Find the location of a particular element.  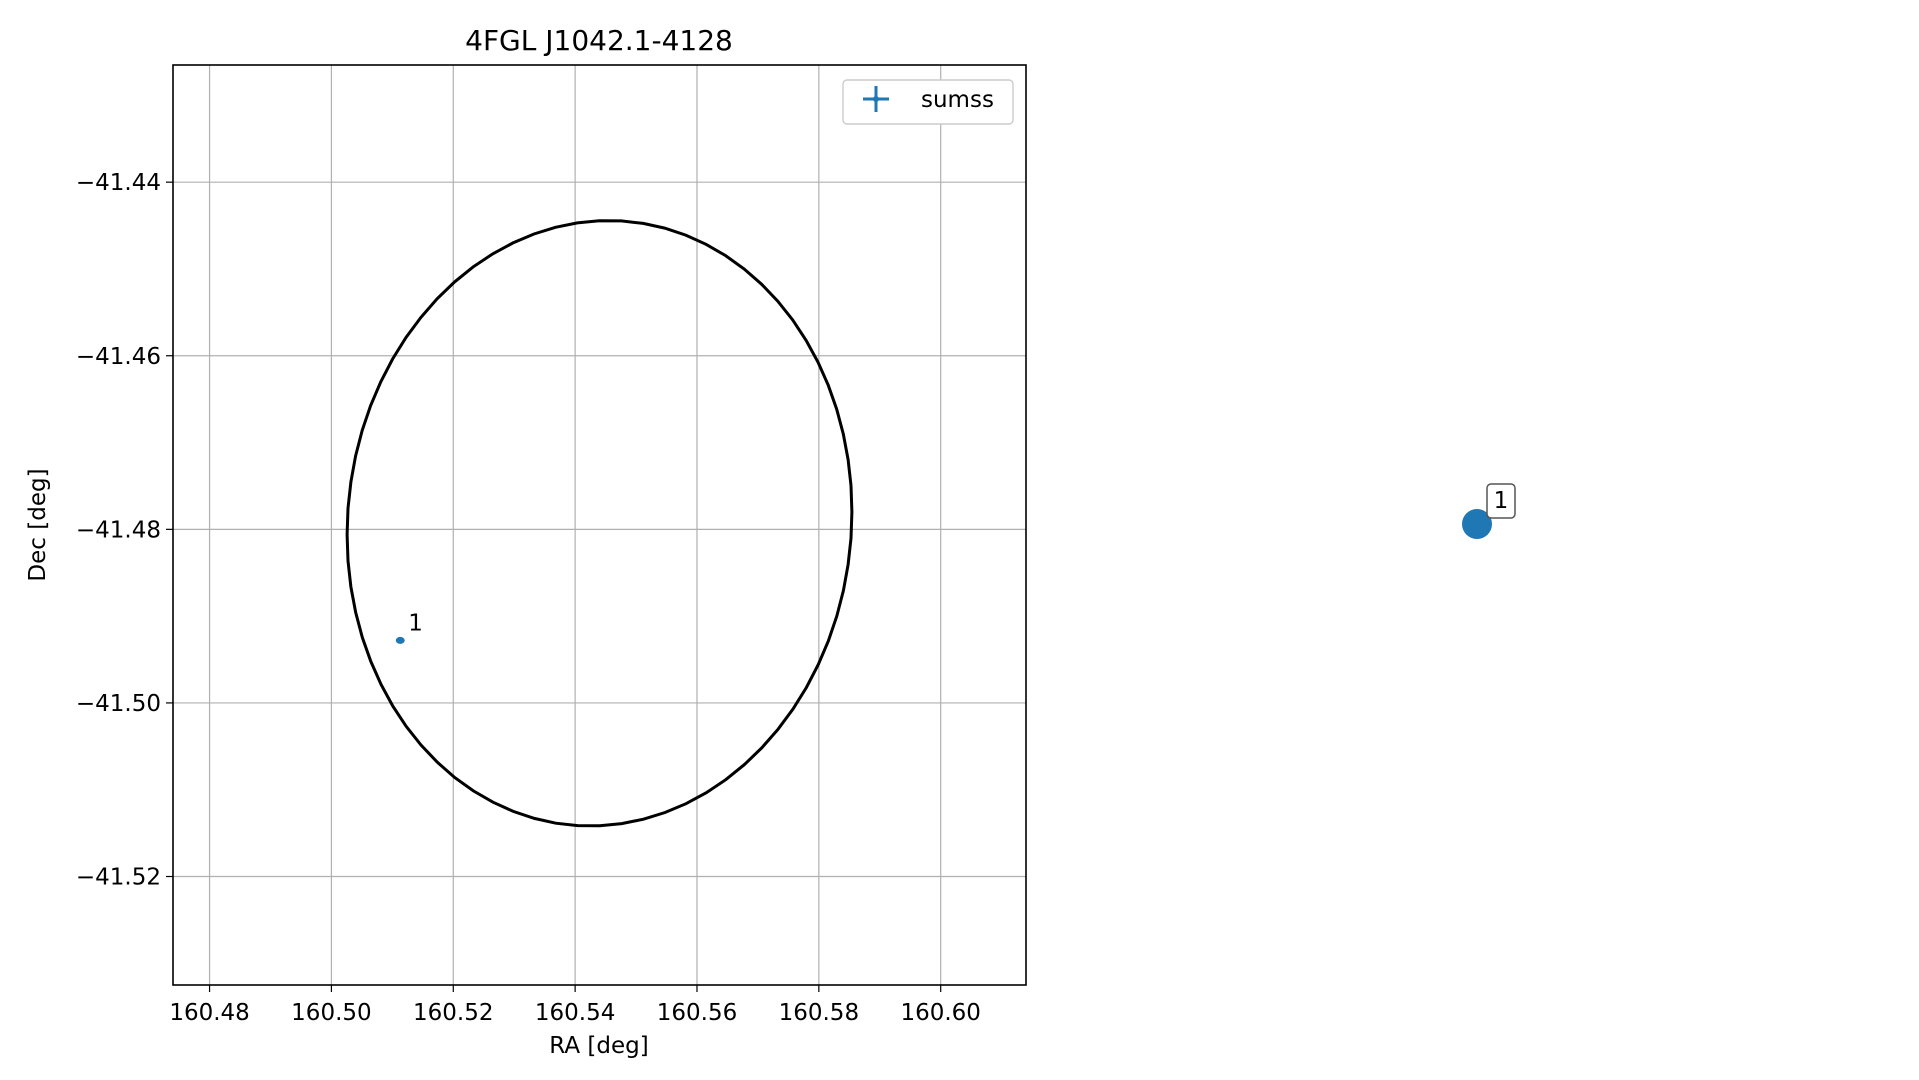

chart-title: 4FGL J1042.1-4128 is located at coordinates (599, 40).